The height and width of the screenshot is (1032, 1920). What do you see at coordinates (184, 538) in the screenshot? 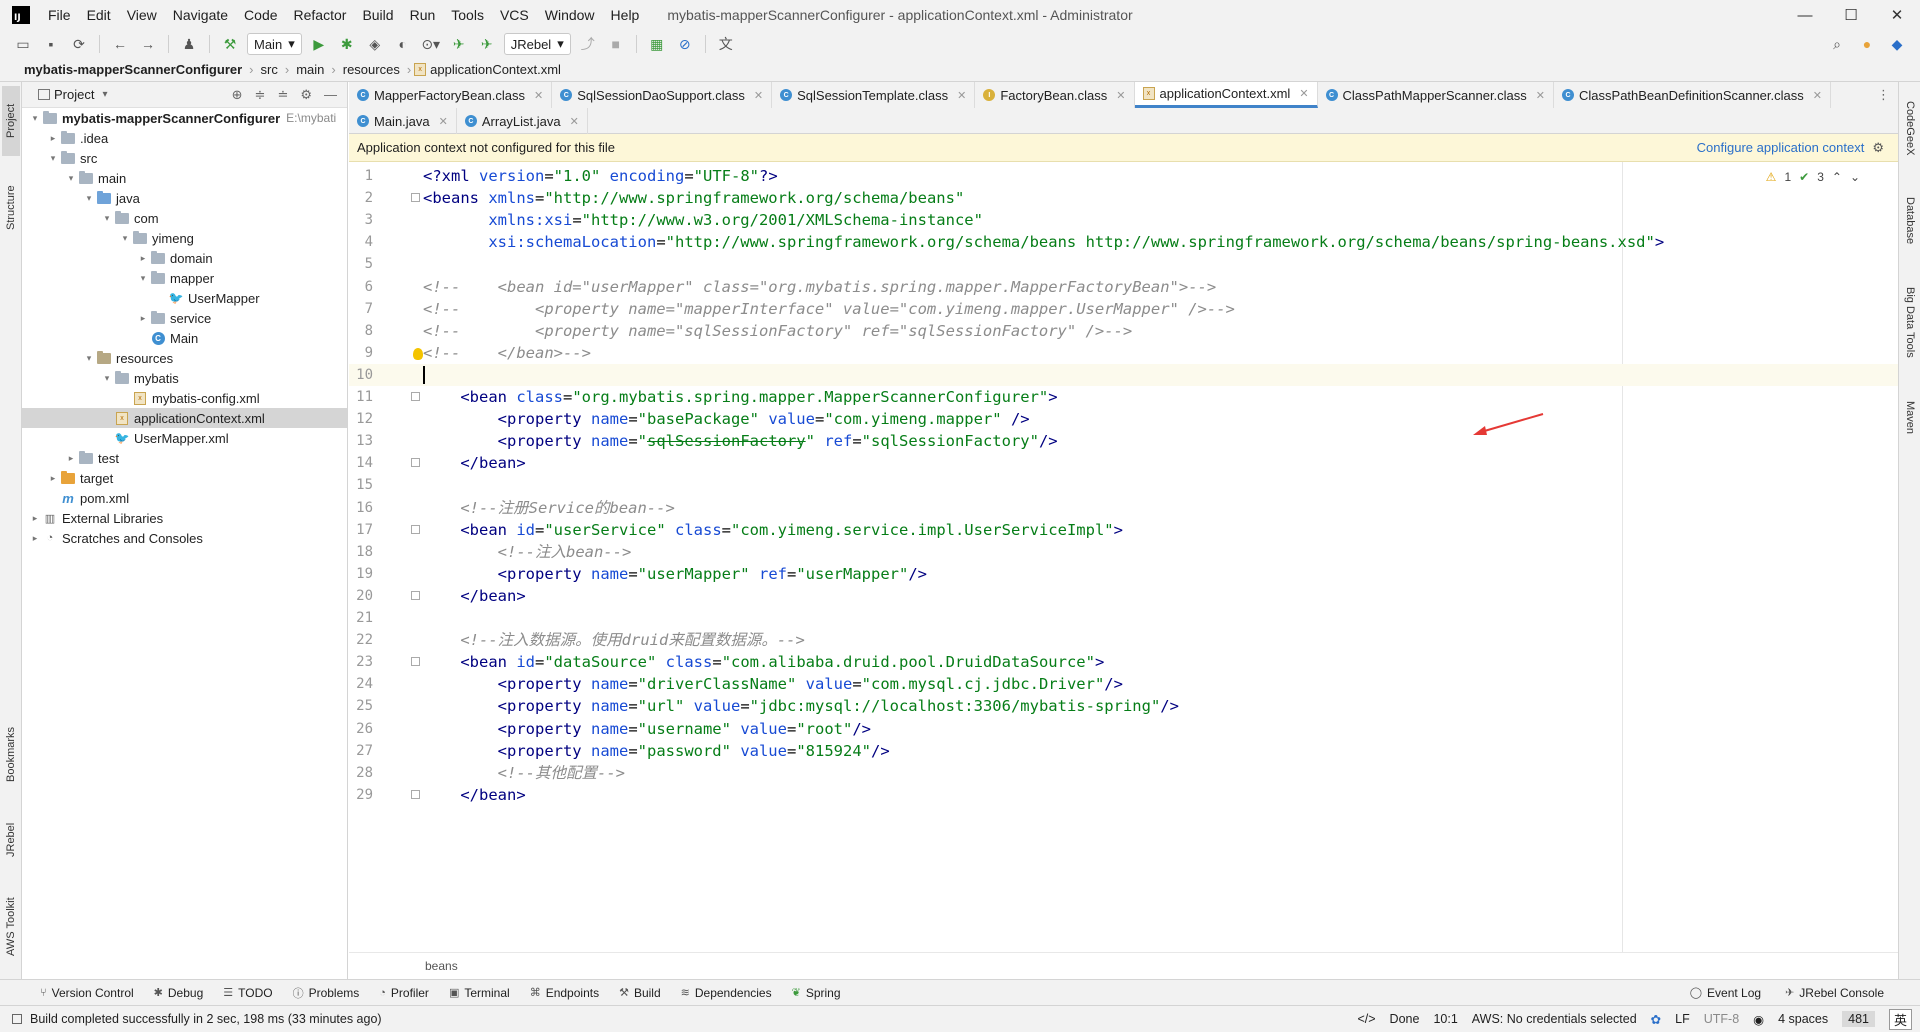
I see `tree-item: ▸ ◔ Scratches and Consoles` at bounding box center [184, 538].